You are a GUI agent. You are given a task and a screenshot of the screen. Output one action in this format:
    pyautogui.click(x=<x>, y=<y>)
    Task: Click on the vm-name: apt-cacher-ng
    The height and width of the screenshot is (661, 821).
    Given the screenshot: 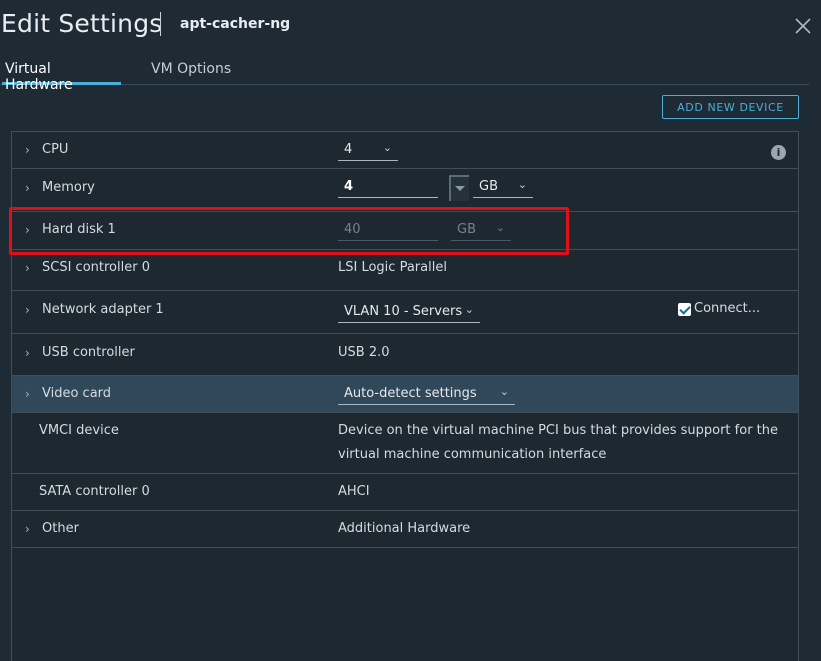 What is the action you would take?
    pyautogui.click(x=235, y=24)
    